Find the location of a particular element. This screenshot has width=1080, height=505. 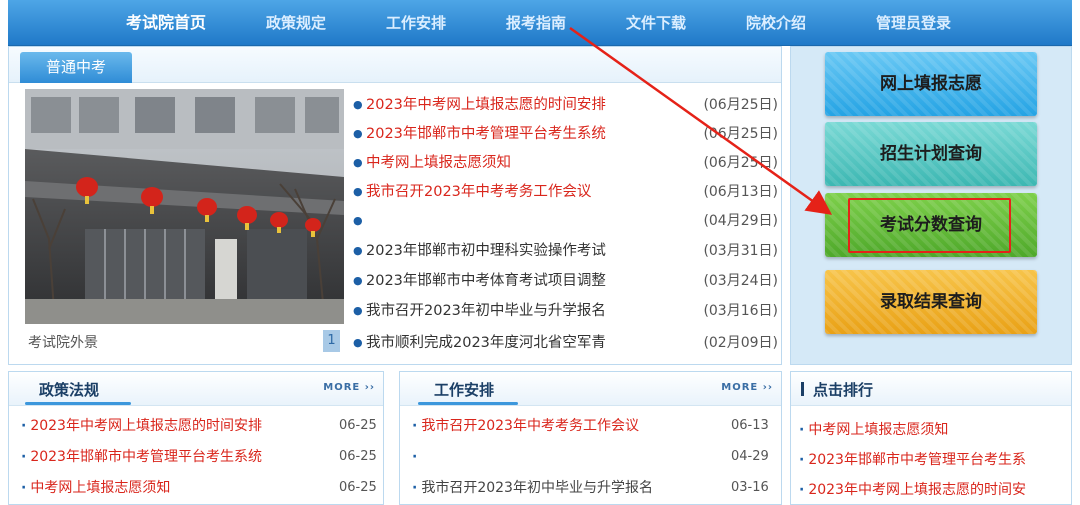

news-title: 中考网上填报志愿须知 is located at coordinates (438, 163).